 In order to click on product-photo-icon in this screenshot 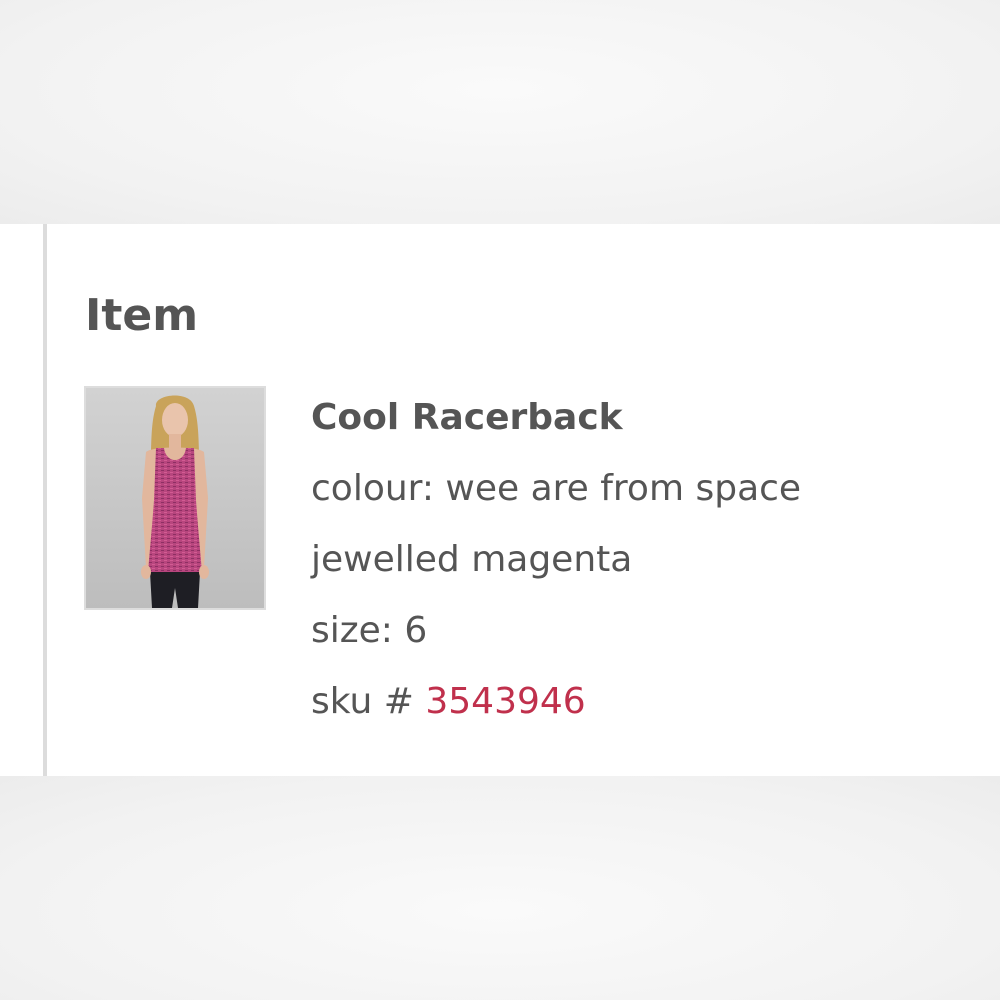, I will do `click(175, 498)`.